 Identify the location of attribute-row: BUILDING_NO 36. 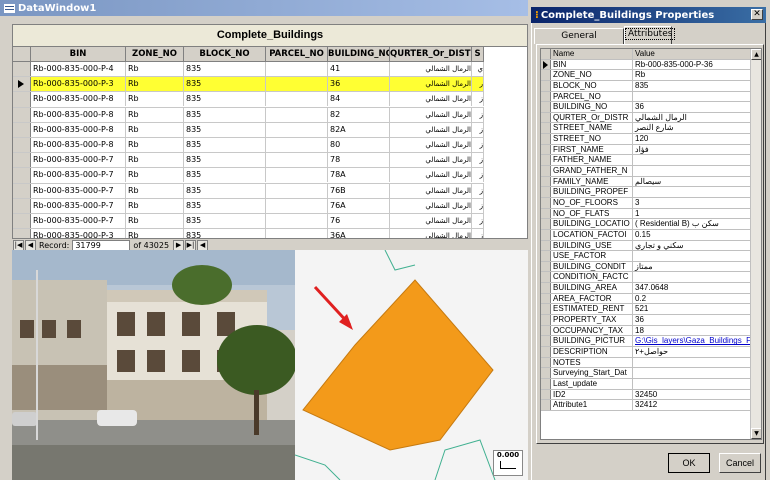
(651, 107).